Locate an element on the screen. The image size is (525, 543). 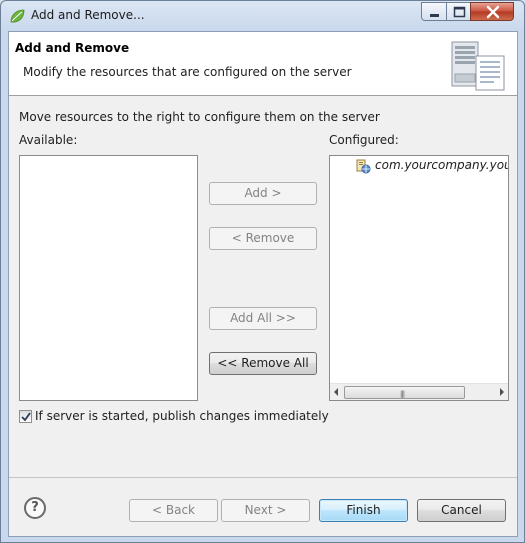
maximize-icon is located at coordinates (459, 12).